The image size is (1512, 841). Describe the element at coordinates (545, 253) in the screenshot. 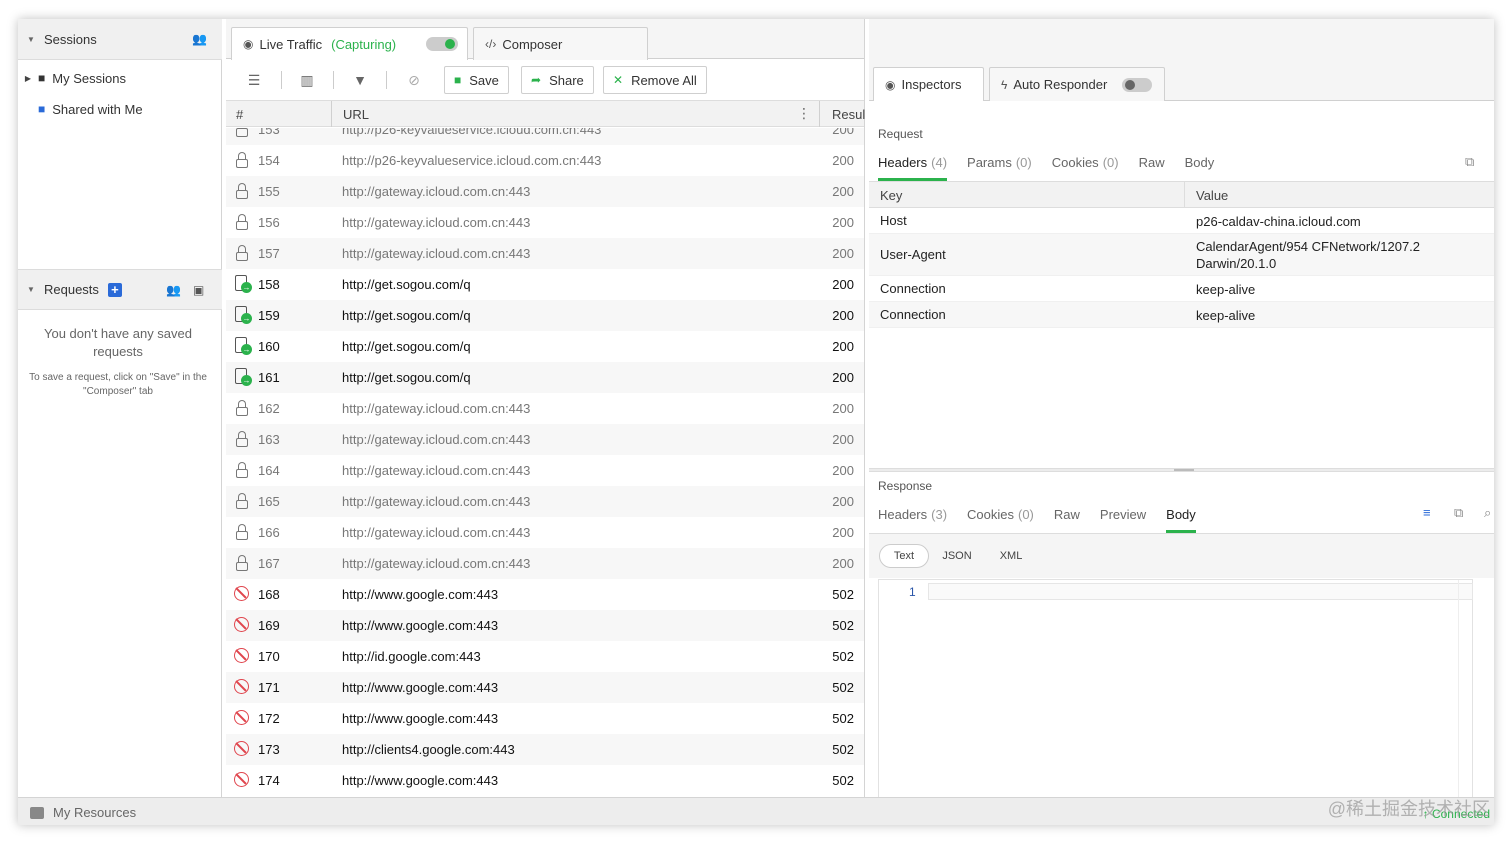

I see `table-row: 157 http://gateway.icloud.com.cn:443 200` at that location.